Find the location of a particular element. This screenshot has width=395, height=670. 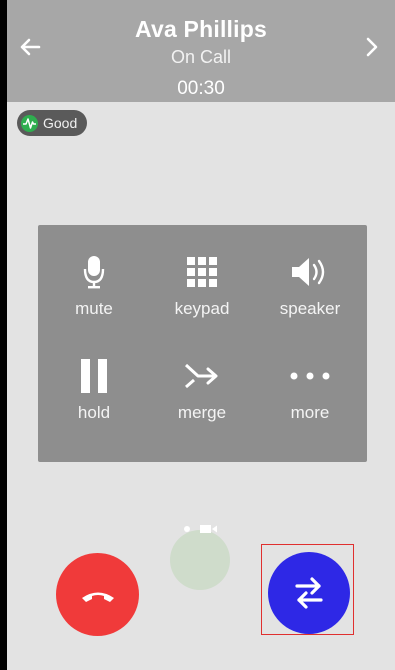

merge-icon is located at coordinates (202, 376).